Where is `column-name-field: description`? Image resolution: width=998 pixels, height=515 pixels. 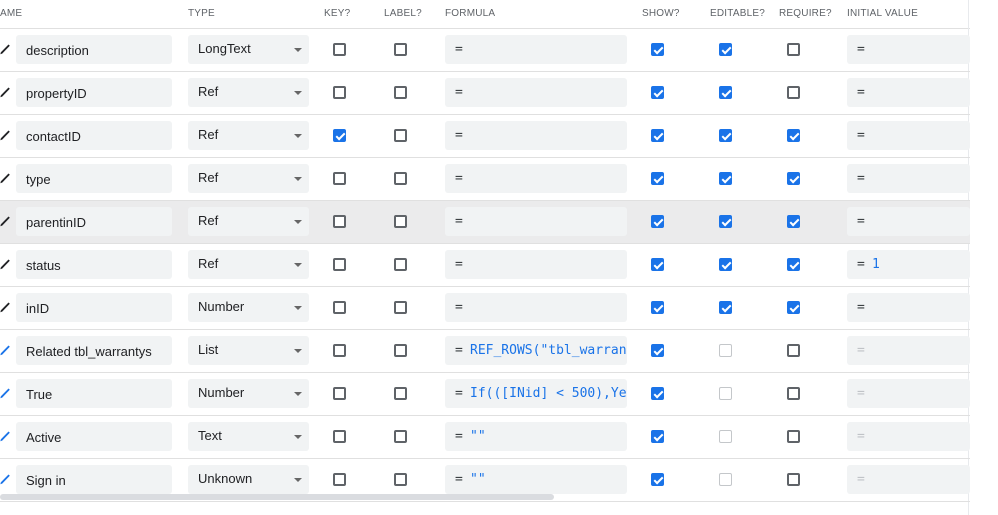
column-name-field: description is located at coordinates (94, 49).